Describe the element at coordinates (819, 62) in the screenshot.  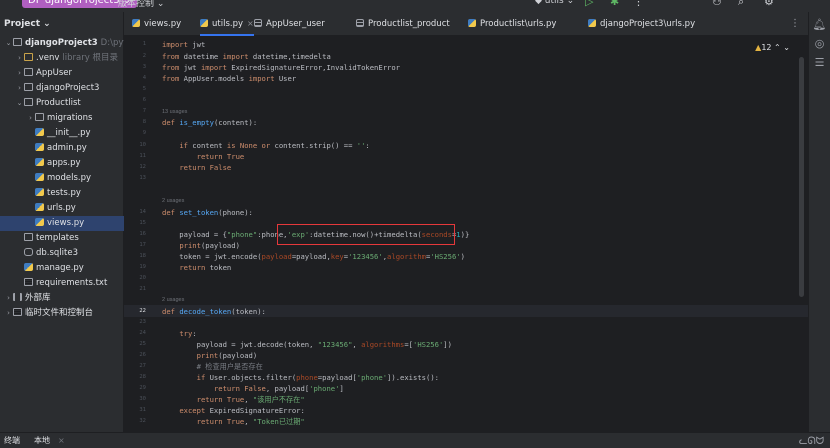
I see `database-icon: ☰` at that location.